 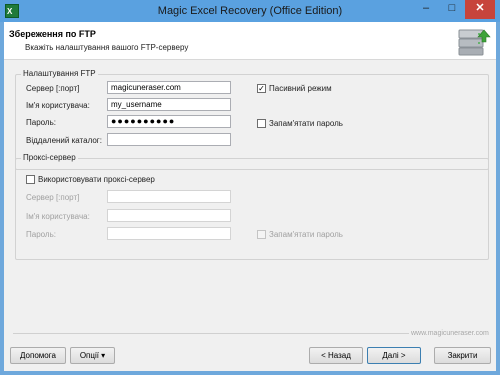 What do you see at coordinates (41, 234) in the screenshot?
I see `proxy-password-label: Пароль:` at bounding box center [41, 234].